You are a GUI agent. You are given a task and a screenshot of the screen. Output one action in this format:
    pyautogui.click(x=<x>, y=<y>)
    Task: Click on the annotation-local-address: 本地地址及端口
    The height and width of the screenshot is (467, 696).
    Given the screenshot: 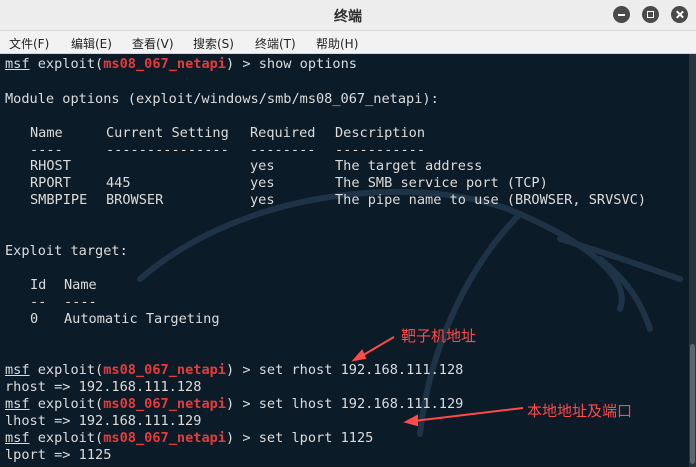 What is the action you would take?
    pyautogui.click(x=580, y=411)
    